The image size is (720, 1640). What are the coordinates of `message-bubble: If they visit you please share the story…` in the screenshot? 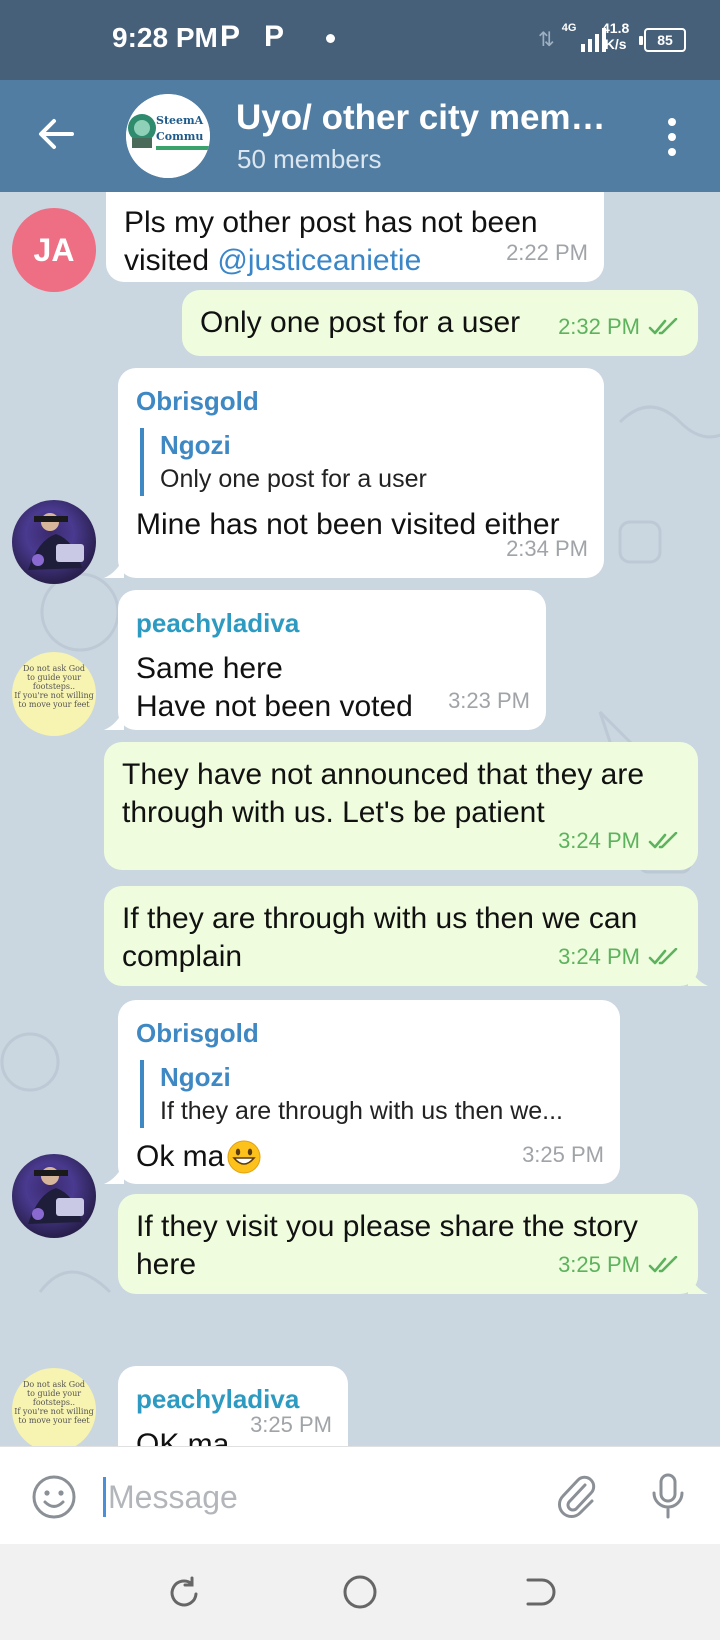 It's located at (408, 1244).